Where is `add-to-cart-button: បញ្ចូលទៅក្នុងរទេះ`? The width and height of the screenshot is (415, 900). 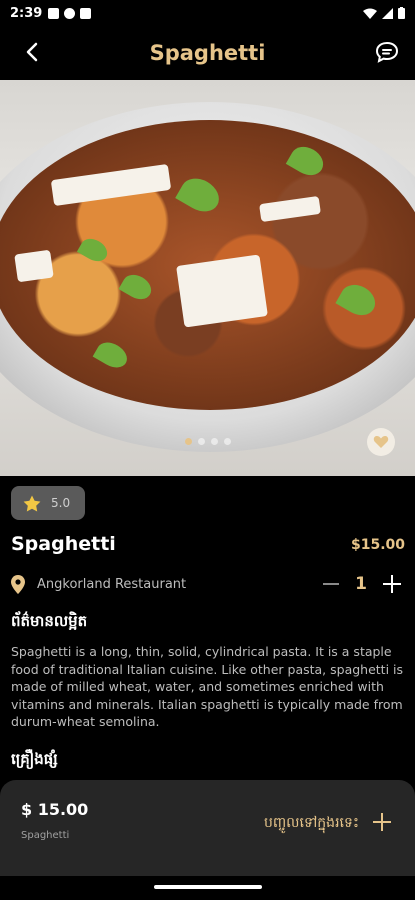
add-to-cart-button: បញ្ចូលទៅក្នុងរទេះ is located at coordinates (311, 823).